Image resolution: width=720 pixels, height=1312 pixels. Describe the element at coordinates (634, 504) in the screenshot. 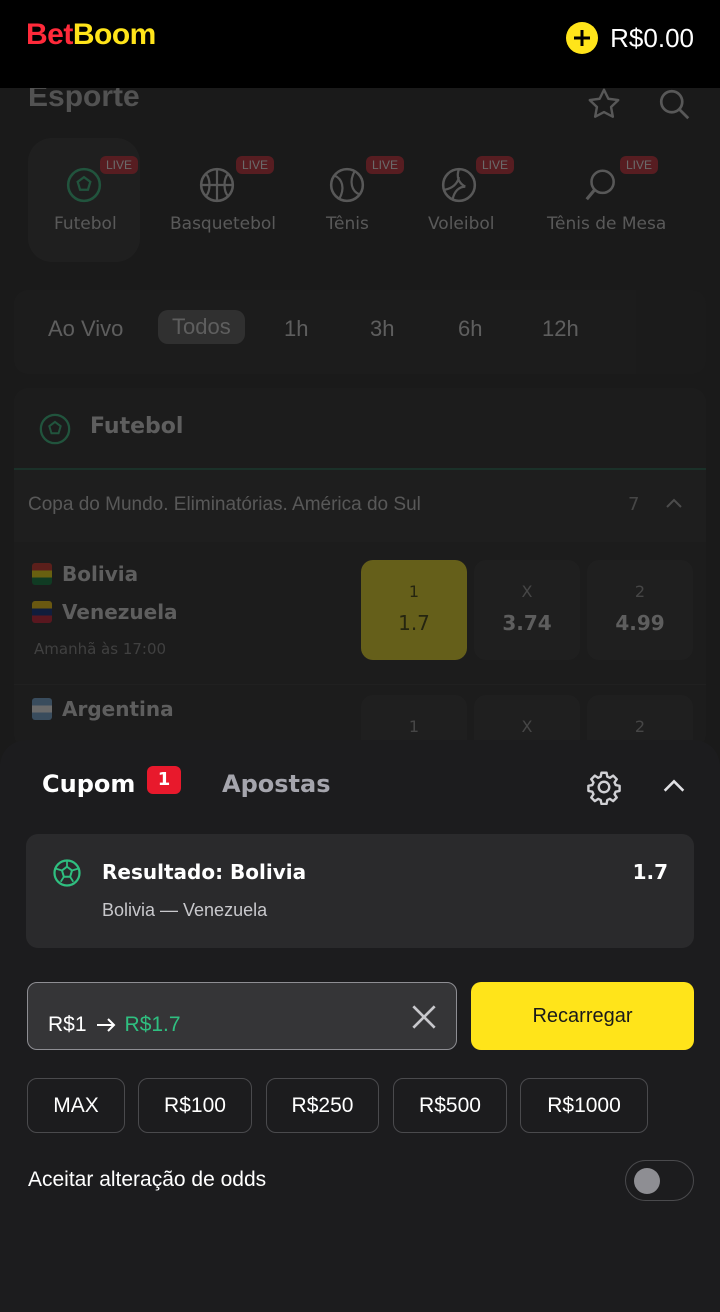

I see `league-count: 7` at that location.